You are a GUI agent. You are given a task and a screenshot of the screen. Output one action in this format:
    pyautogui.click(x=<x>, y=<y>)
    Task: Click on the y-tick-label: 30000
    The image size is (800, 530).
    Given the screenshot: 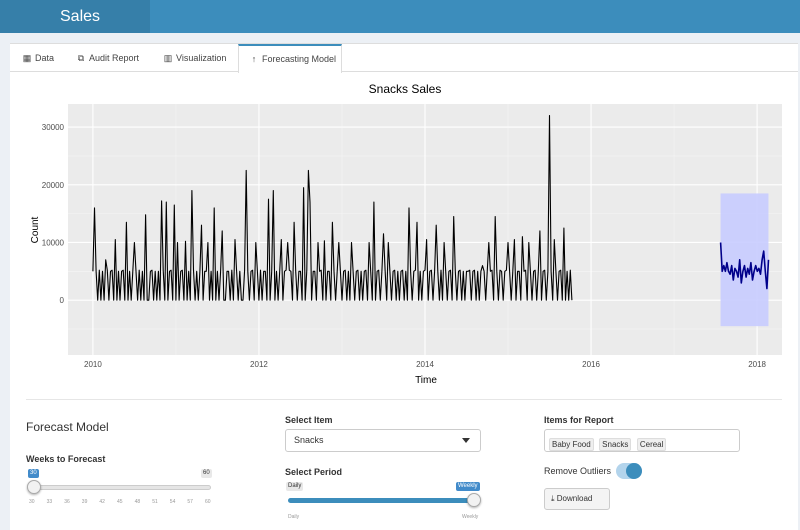 What is the action you would take?
    pyautogui.click(x=53, y=127)
    